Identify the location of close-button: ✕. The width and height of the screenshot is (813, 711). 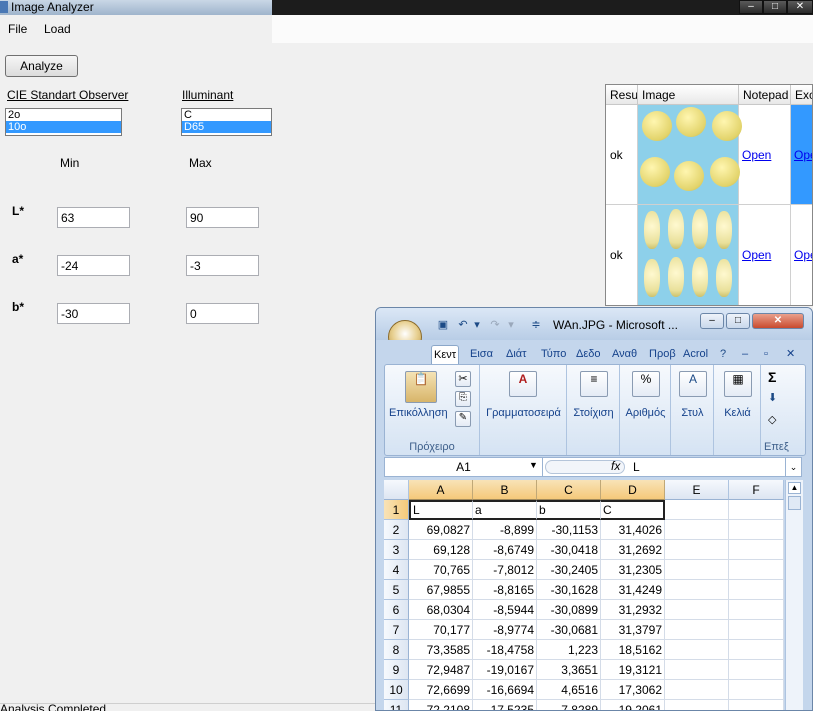
(800, 7).